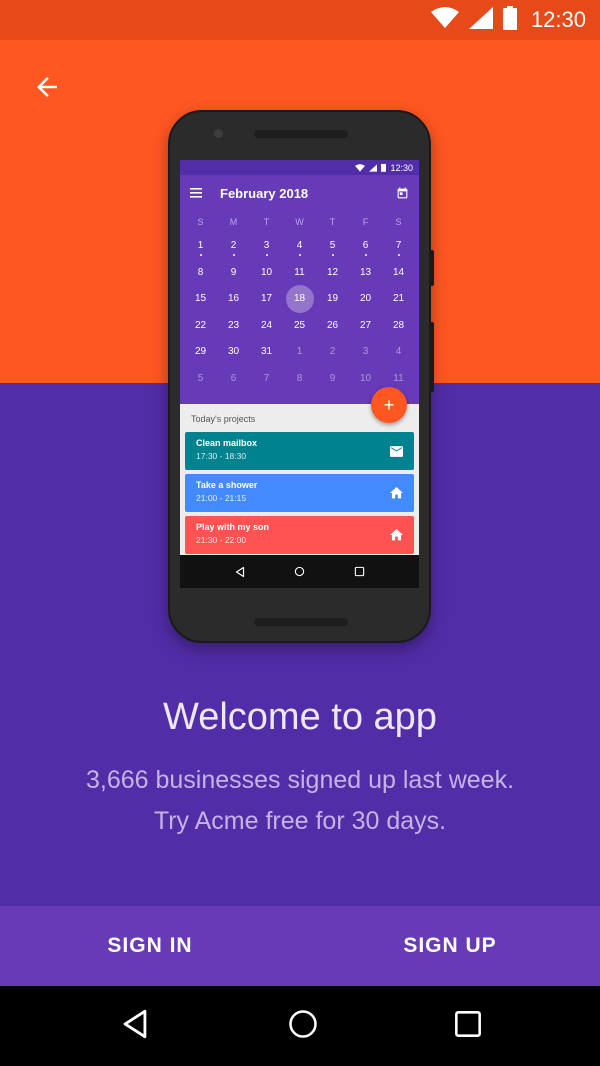  I want to click on calendar-day: 19, so click(332, 299).